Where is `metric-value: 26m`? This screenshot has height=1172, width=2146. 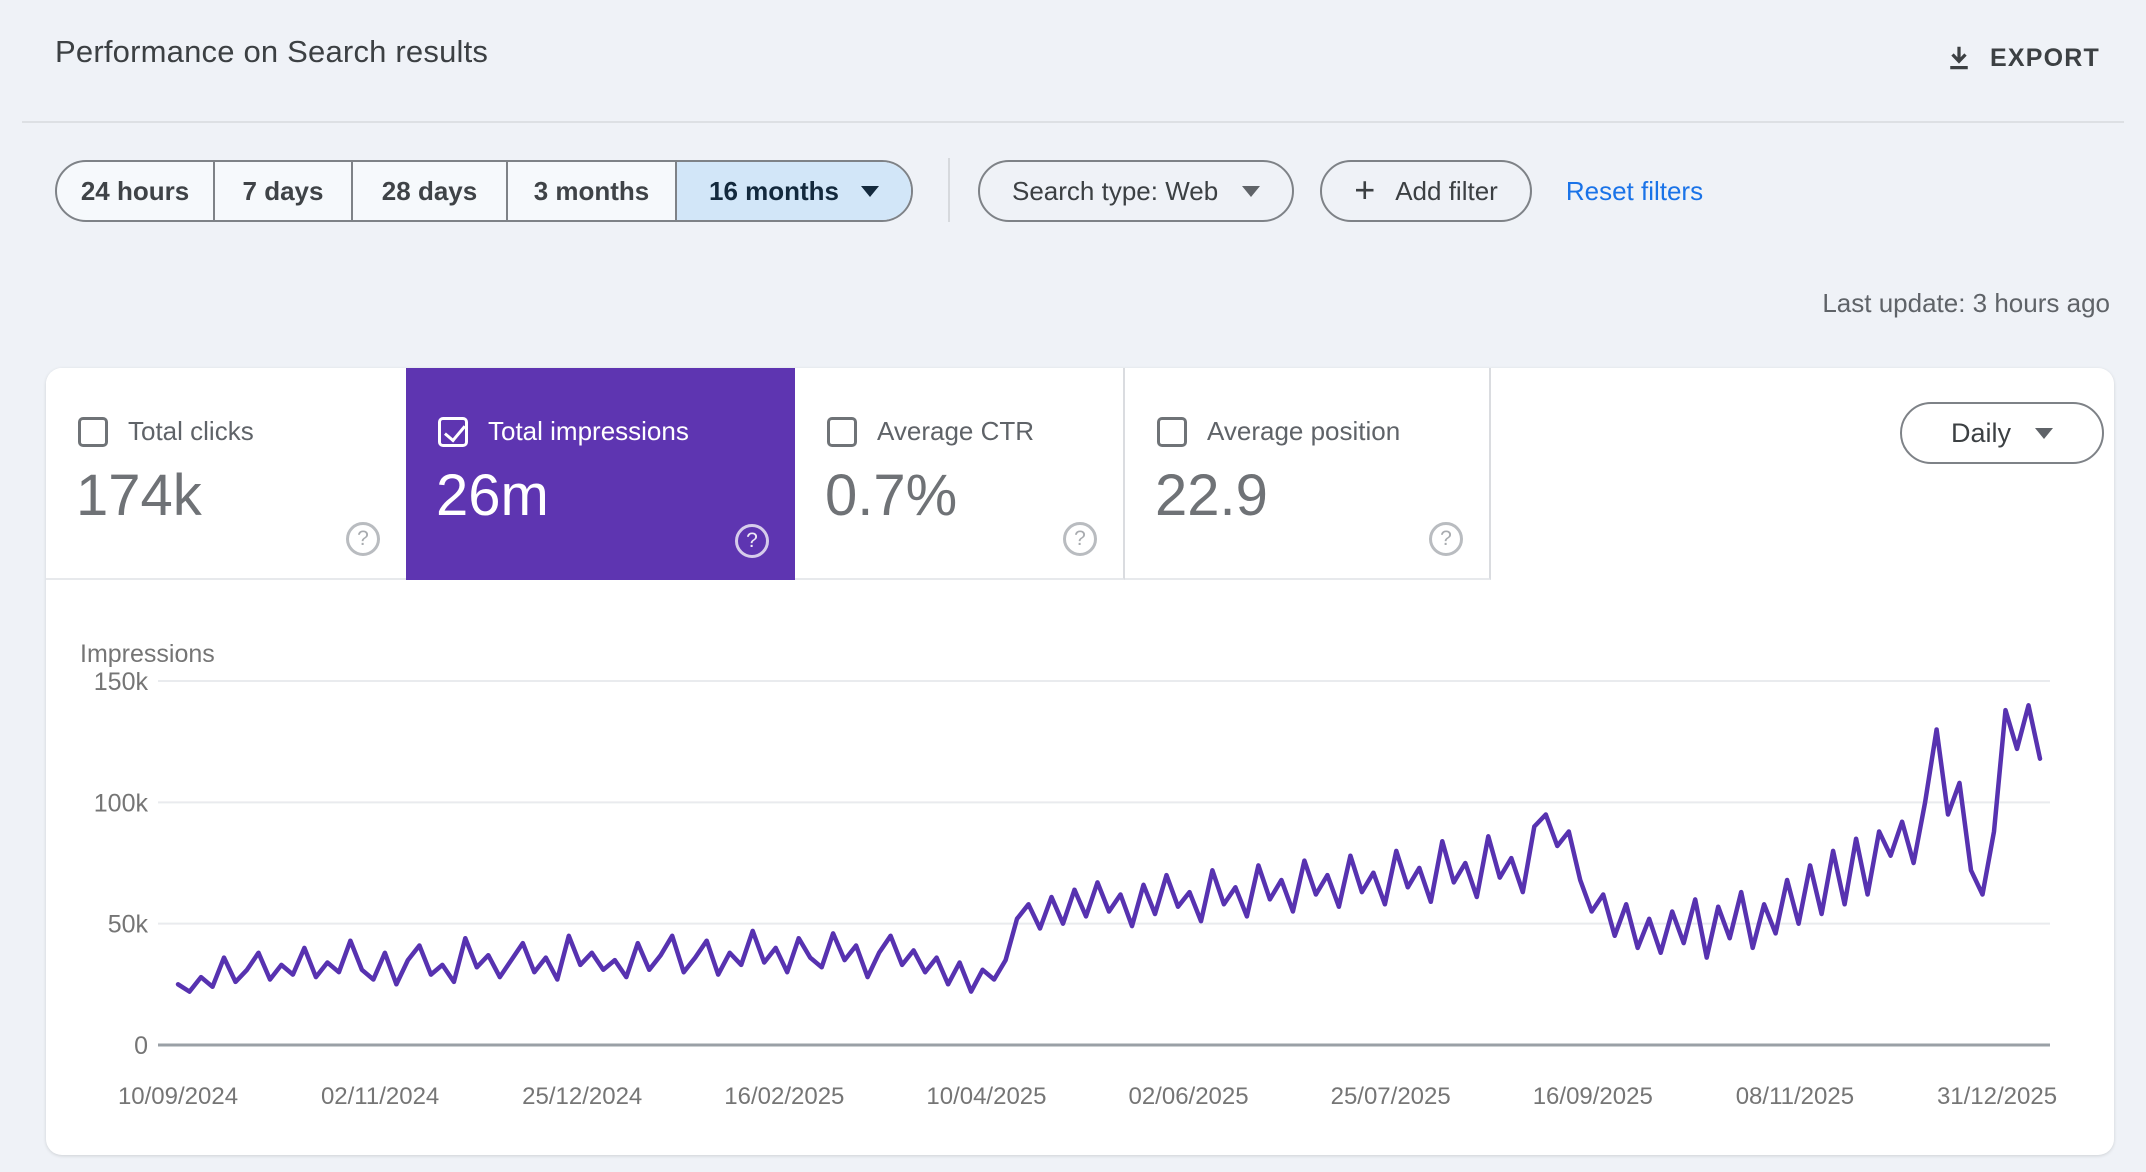
metric-value: 26m is located at coordinates (492, 495).